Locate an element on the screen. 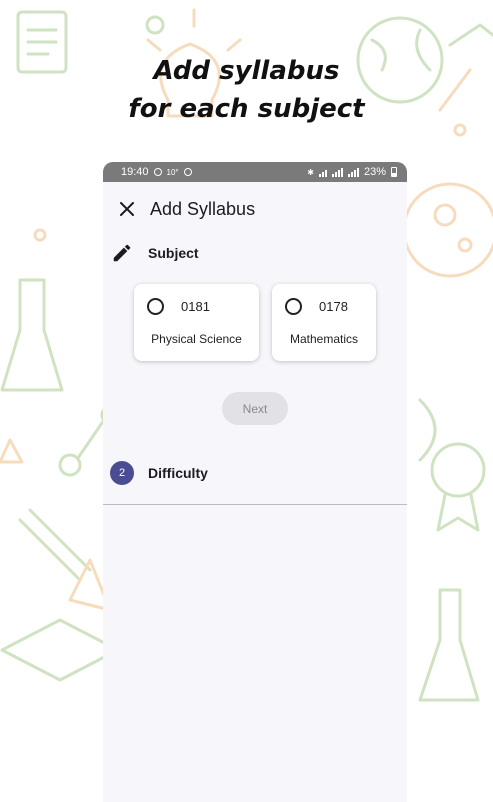 This screenshot has width=493, height=802. close-icon is located at coordinates (127, 209).